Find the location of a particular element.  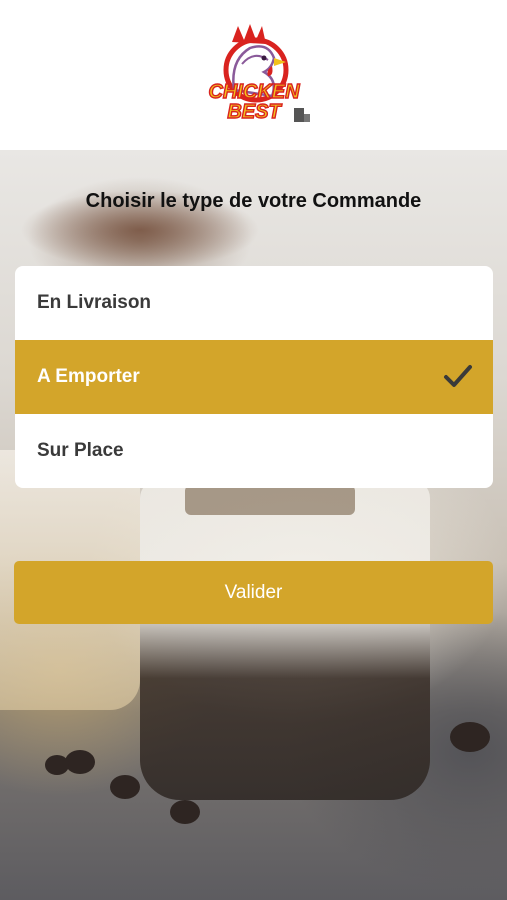

option-label: Sur Place is located at coordinates (80, 450).